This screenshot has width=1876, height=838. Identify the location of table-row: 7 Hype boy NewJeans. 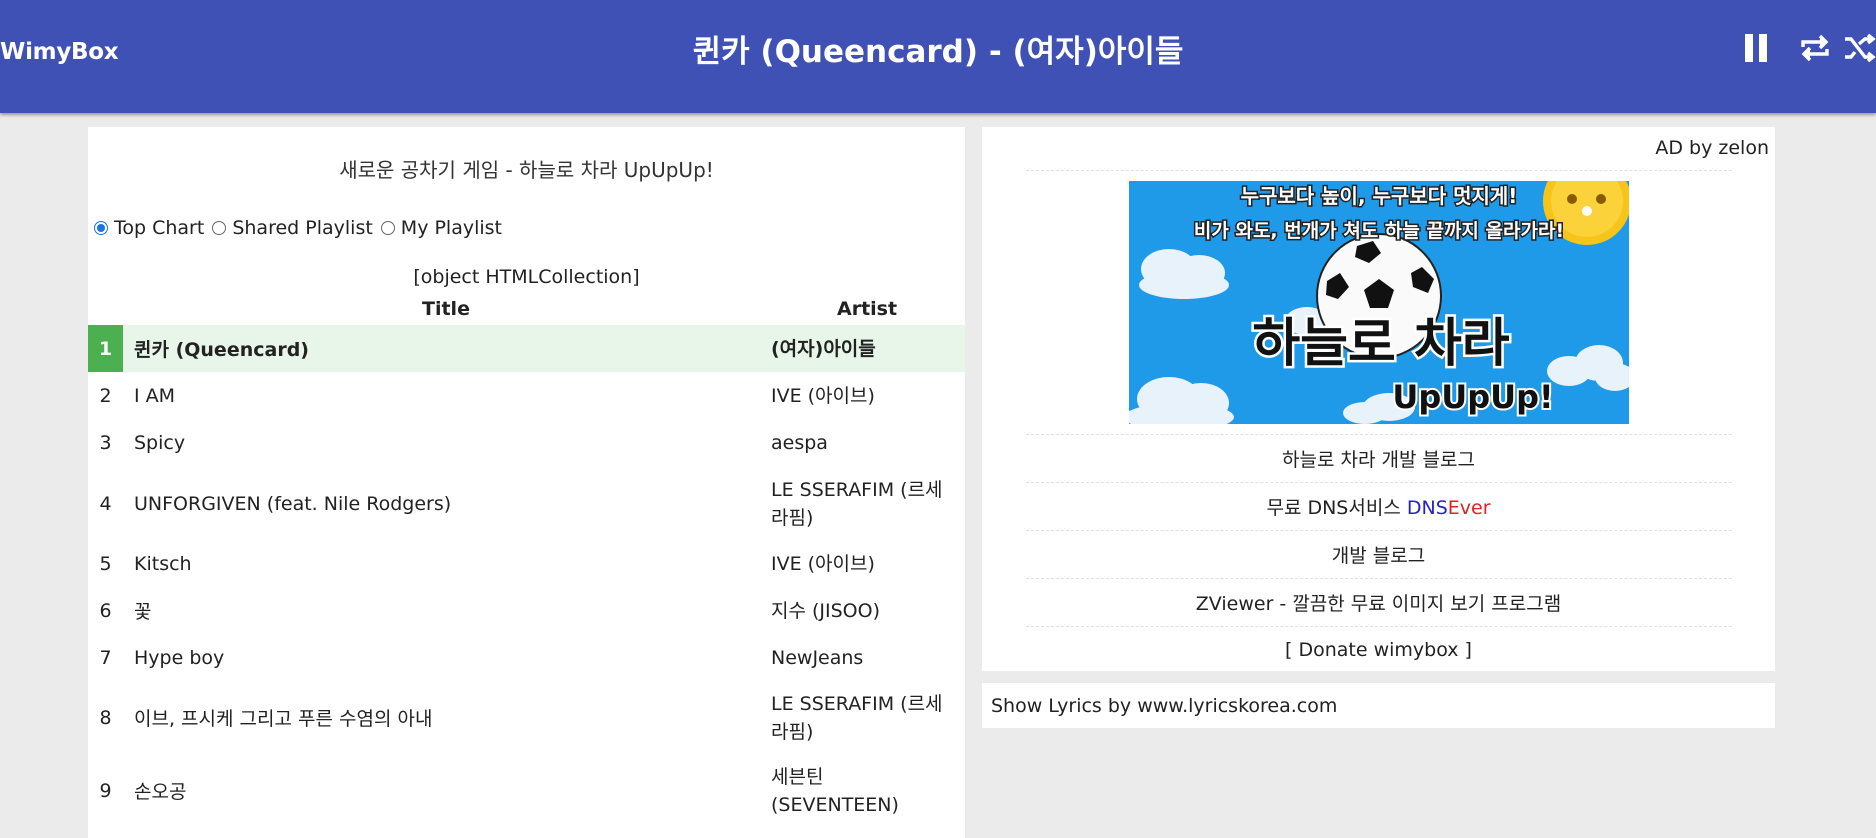
(526, 657).